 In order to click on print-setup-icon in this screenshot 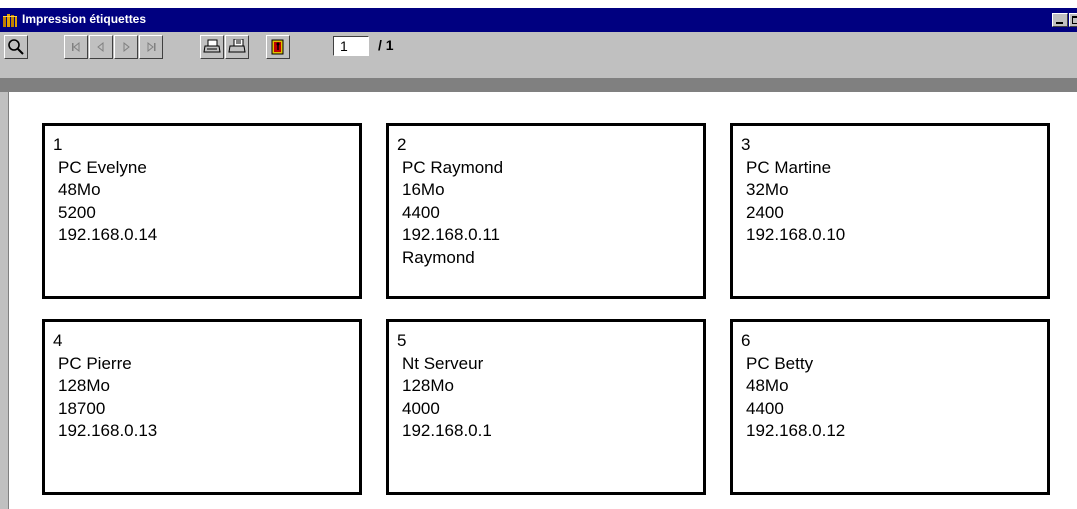, I will do `click(237, 46)`.